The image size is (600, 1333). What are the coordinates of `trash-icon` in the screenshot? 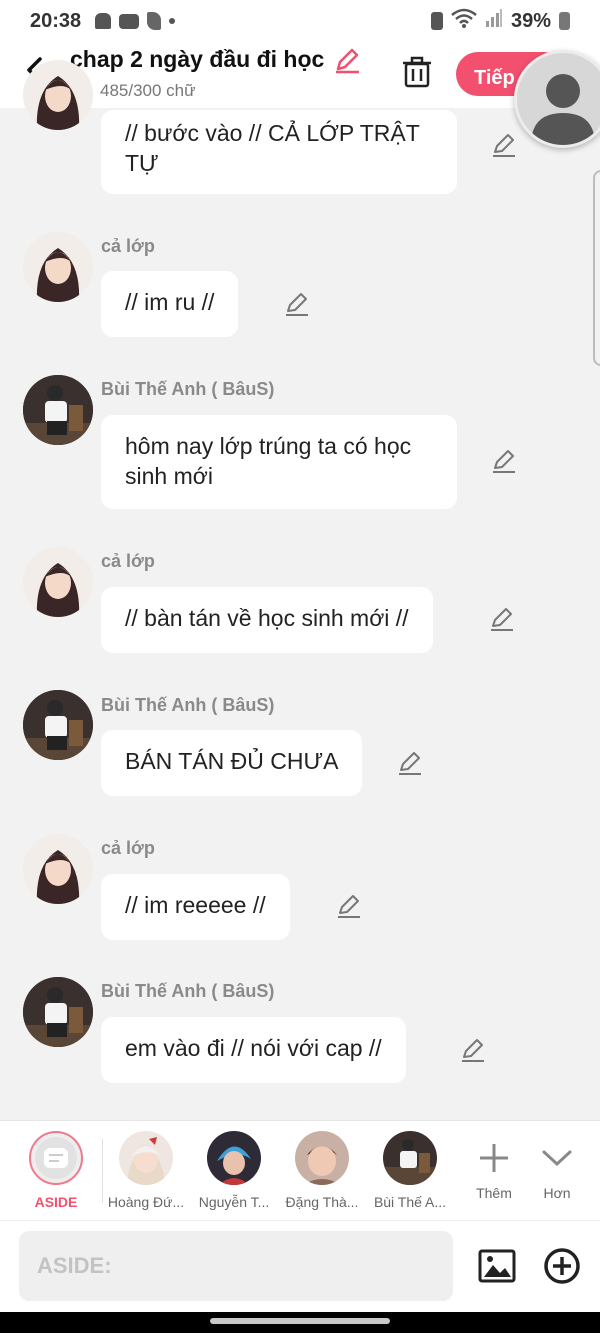 It's located at (417, 72).